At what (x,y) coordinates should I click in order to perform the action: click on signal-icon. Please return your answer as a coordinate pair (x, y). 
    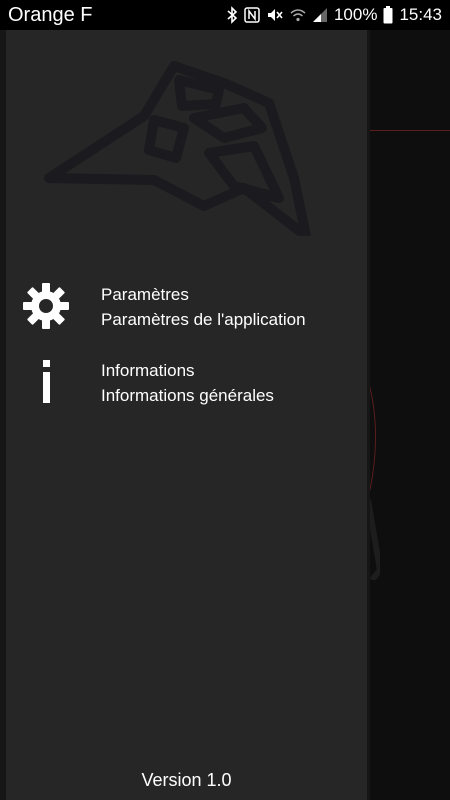
    Looking at the image, I should click on (320, 15).